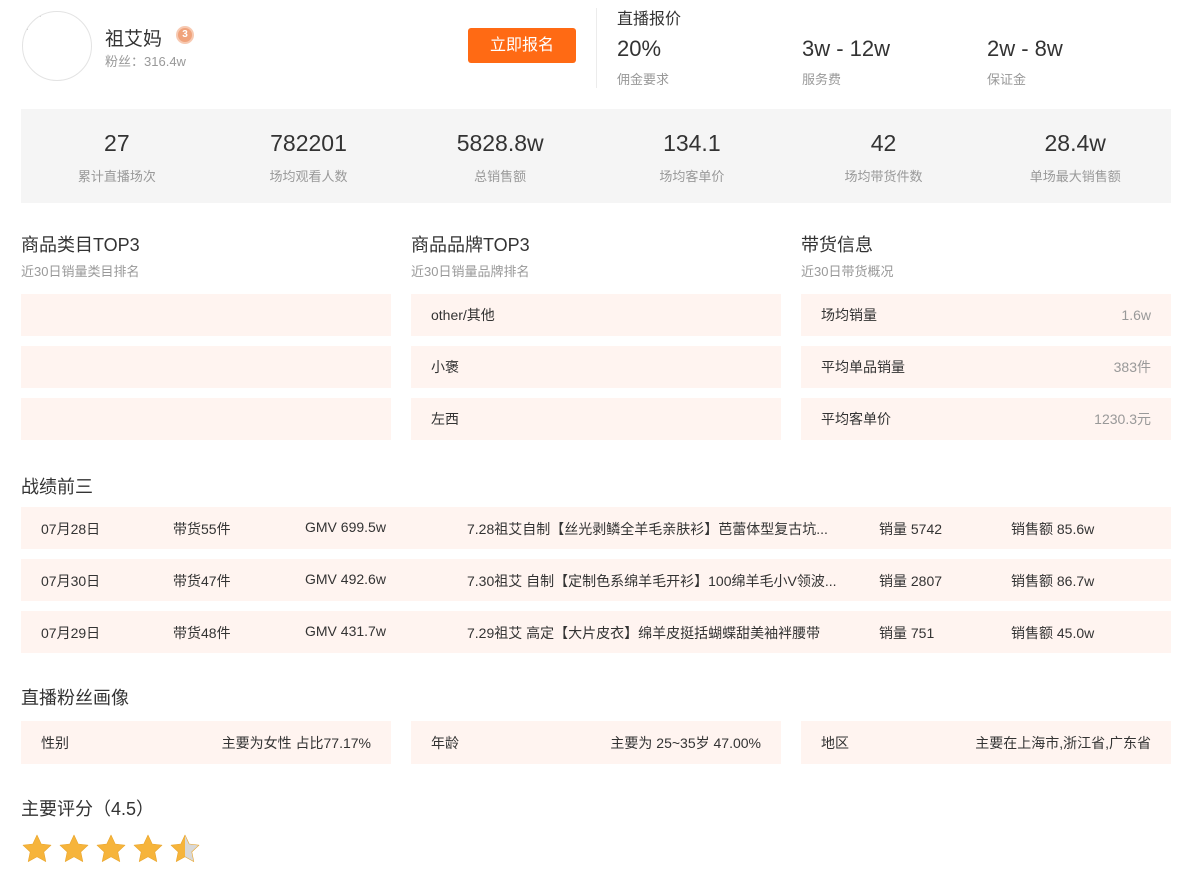 This screenshot has width=1192, height=871. I want to click on level-badge-icon: 3, so click(185, 35).